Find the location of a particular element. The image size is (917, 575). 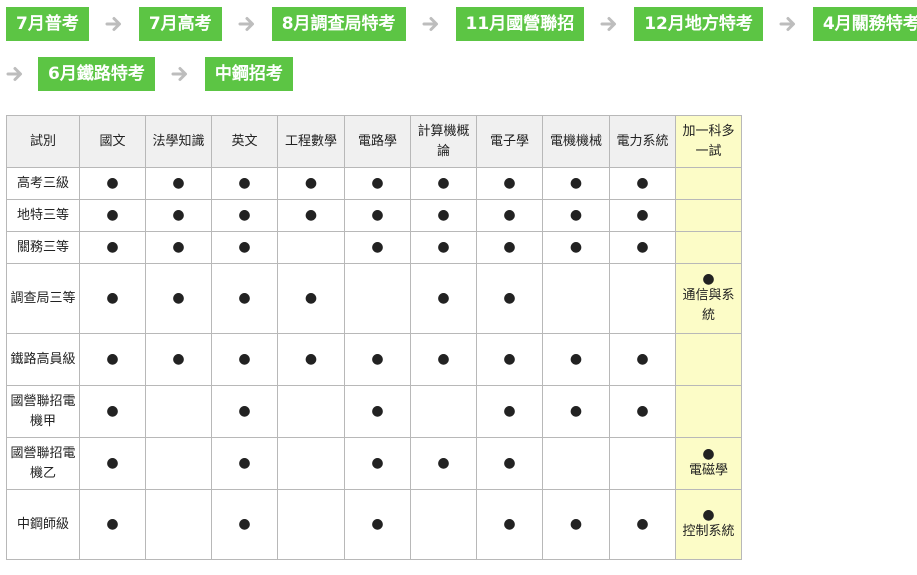

table-row: 高考三級 ● ● ● ● ● ● ● ● ● is located at coordinates (374, 183).